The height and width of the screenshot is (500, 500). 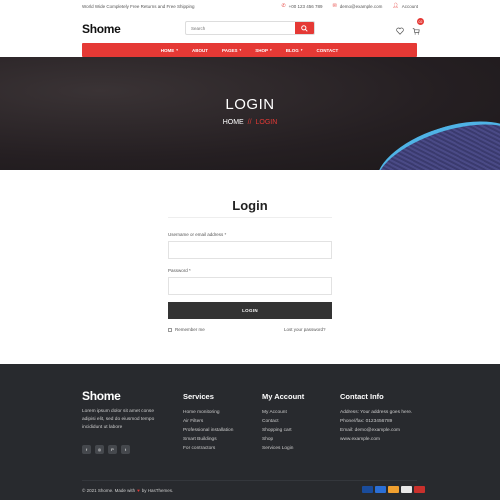 I want to click on breadcrumb-current: LOGIN, so click(x=266, y=122).